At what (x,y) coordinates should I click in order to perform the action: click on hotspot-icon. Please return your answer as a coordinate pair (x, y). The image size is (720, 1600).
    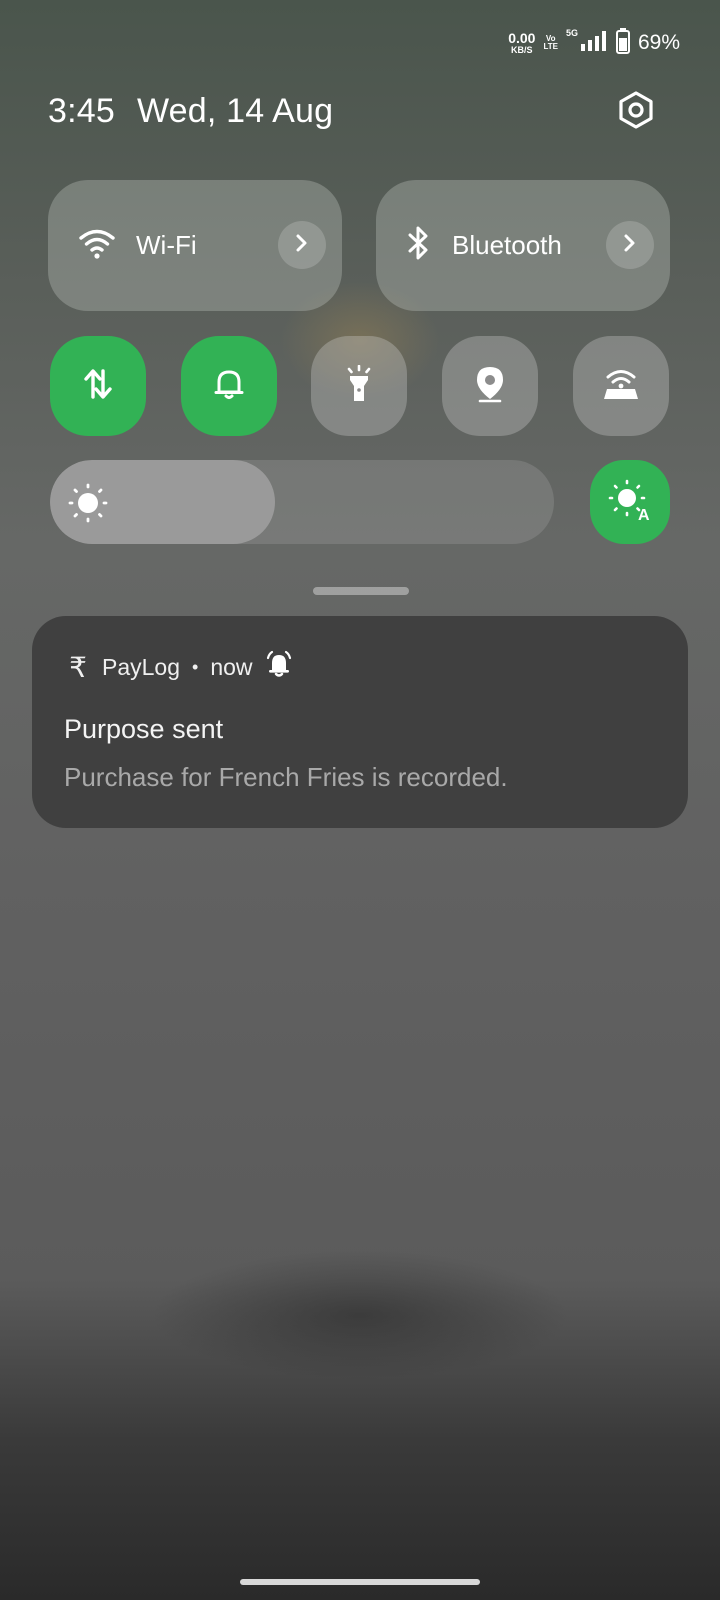
    Looking at the image, I should click on (621, 386).